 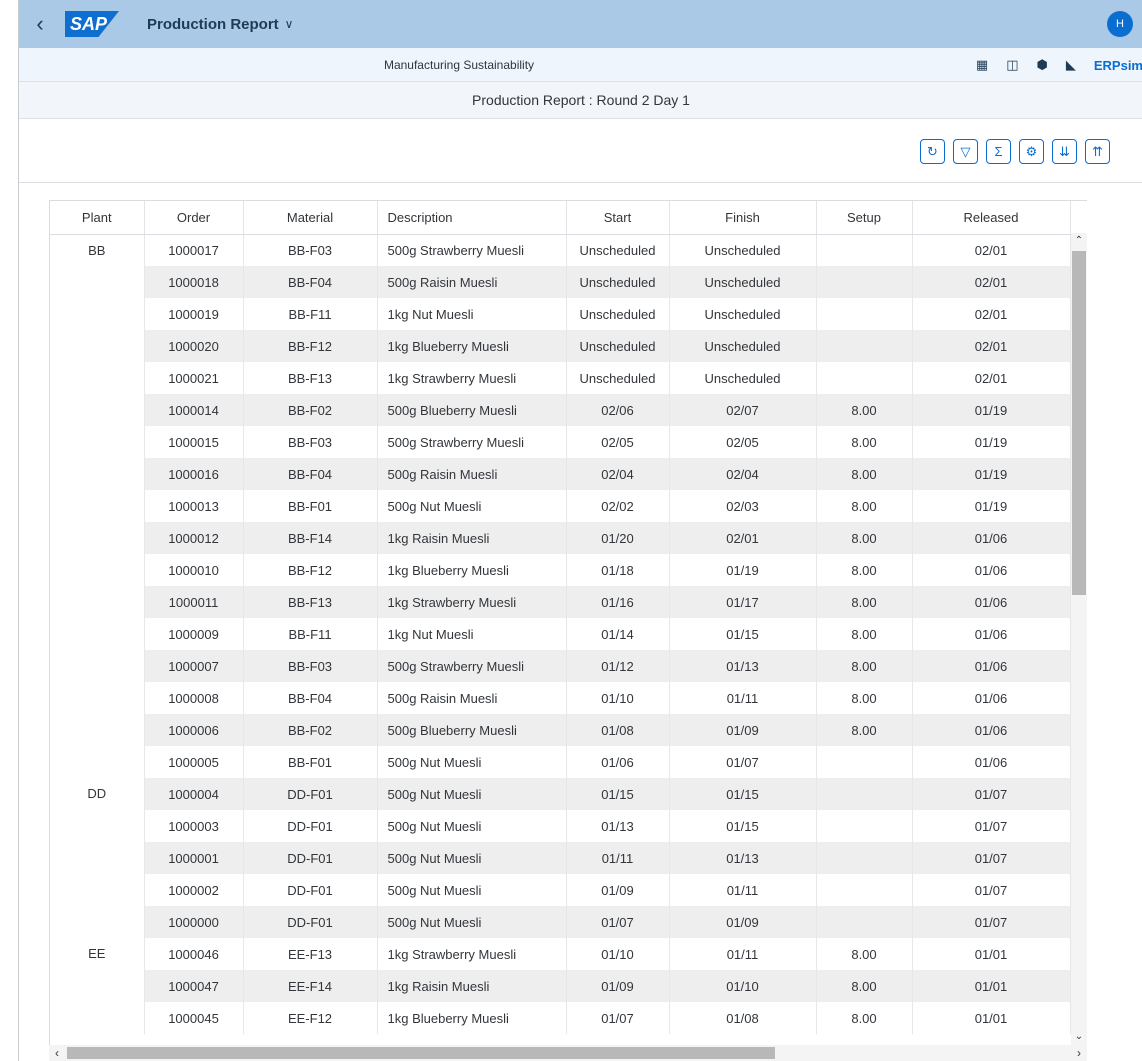 I want to click on vertical-scroll-thumb, so click(x=1079, y=423).